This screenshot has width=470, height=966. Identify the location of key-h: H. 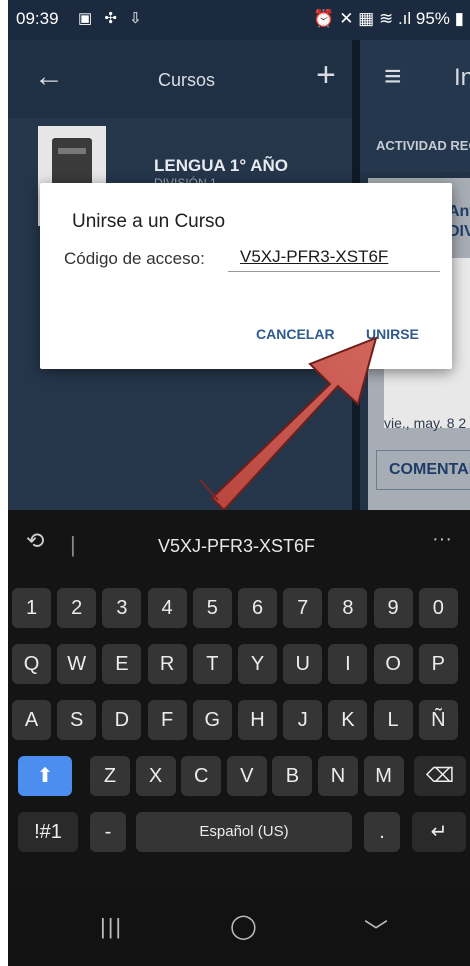
(257, 720).